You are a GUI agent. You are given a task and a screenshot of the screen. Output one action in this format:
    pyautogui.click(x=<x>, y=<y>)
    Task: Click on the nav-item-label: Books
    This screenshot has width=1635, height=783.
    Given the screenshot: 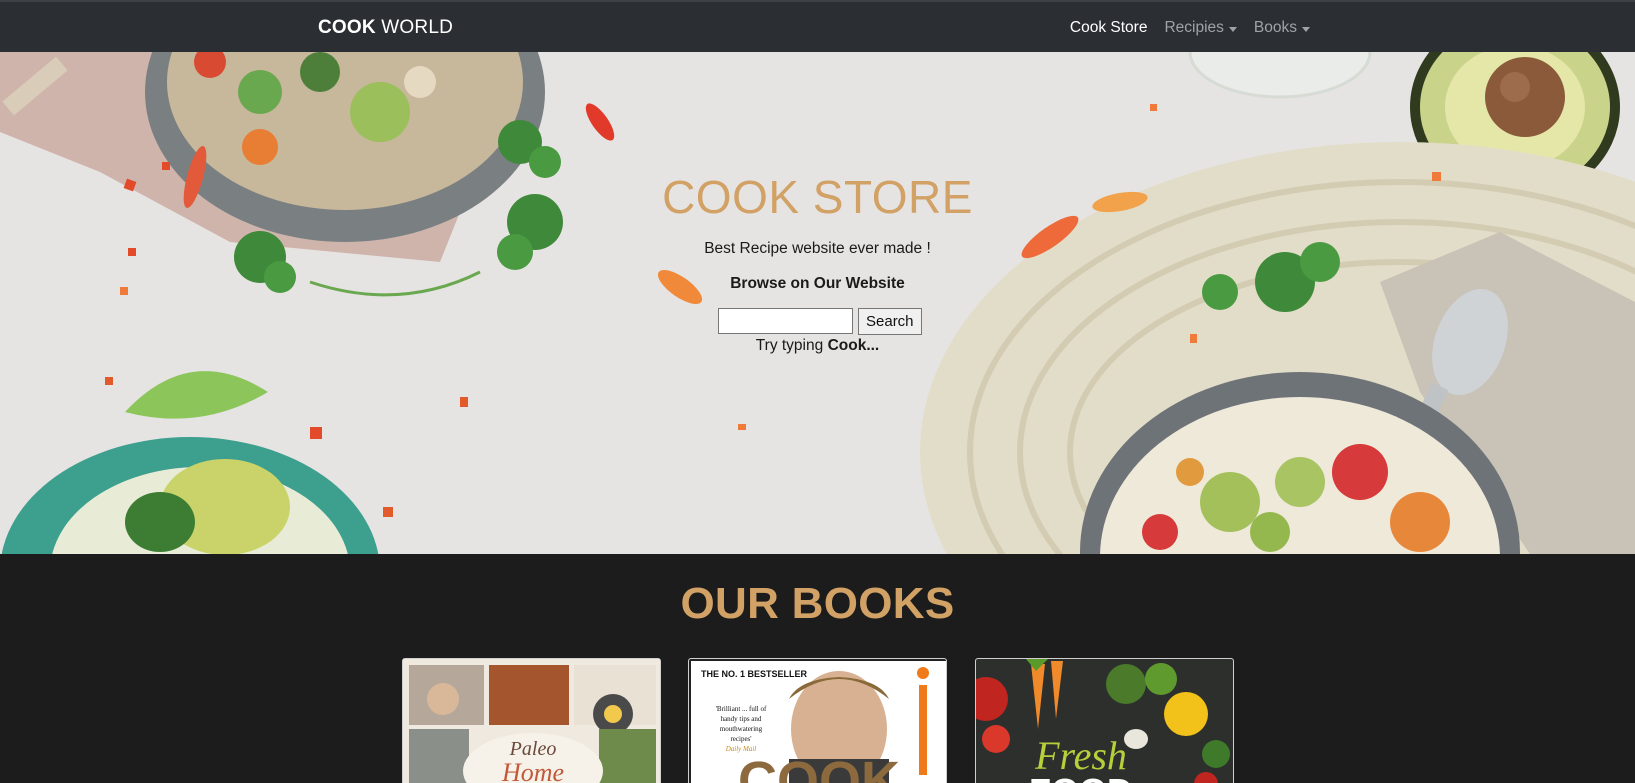 What is the action you would take?
    pyautogui.click(x=1275, y=27)
    